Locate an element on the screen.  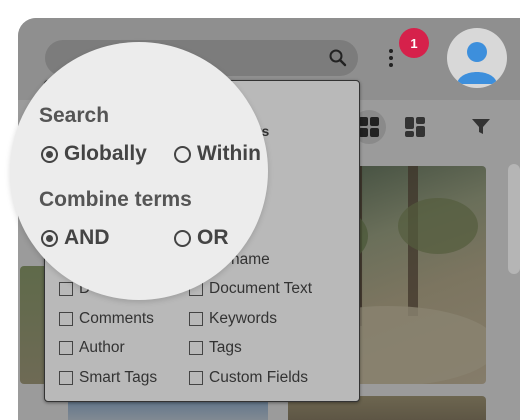
radio-label: AND is located at coordinates (87, 237).